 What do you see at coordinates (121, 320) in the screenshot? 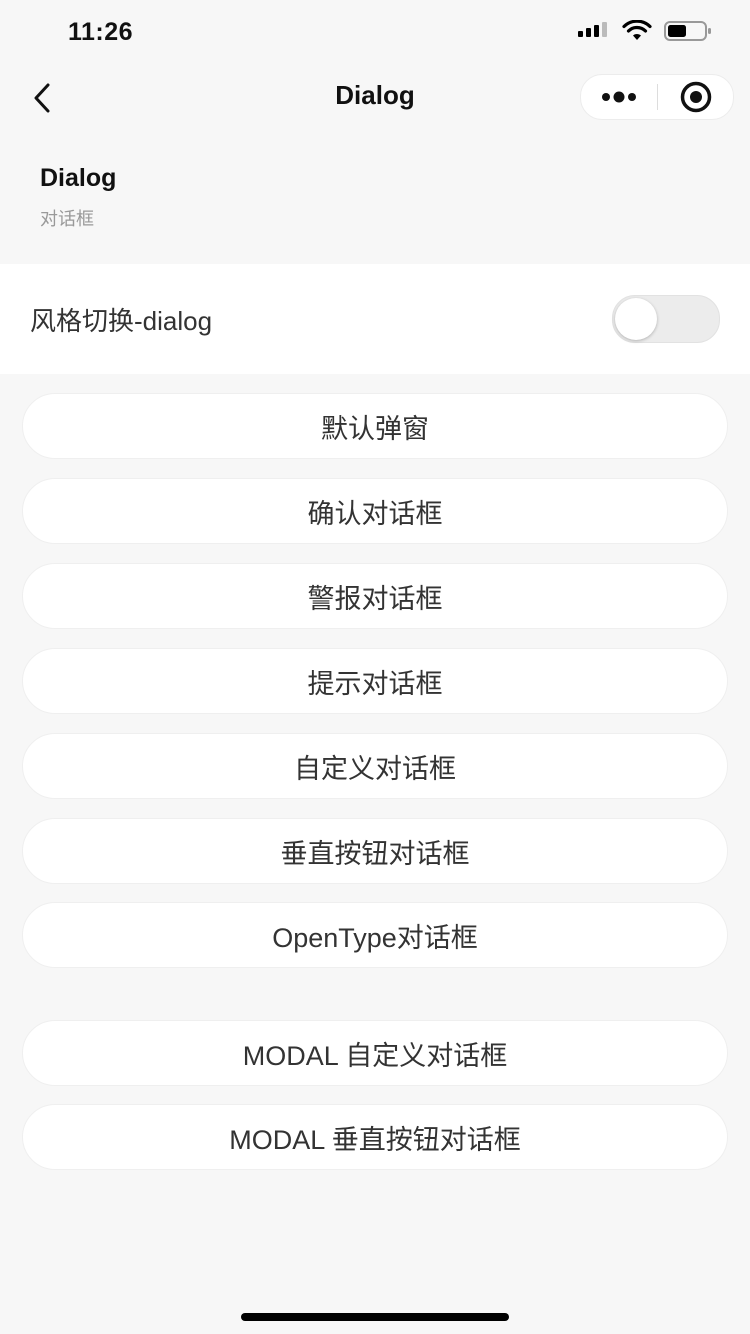
I see `style-switch-label: 风格切换-dialog` at bounding box center [121, 320].